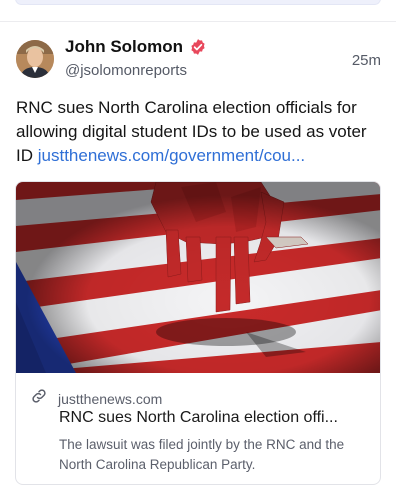  Describe the element at coordinates (39, 398) in the screenshot. I see `link-icon` at that location.